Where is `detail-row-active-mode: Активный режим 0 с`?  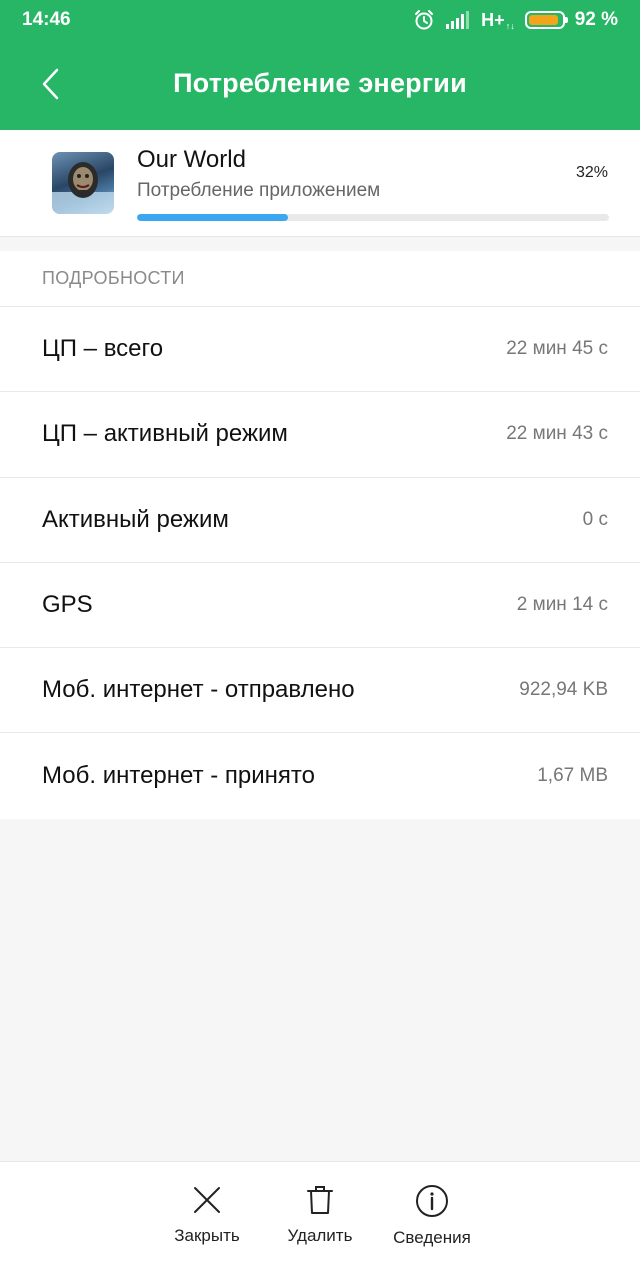 detail-row-active-mode: Активный режим 0 с is located at coordinates (320, 519).